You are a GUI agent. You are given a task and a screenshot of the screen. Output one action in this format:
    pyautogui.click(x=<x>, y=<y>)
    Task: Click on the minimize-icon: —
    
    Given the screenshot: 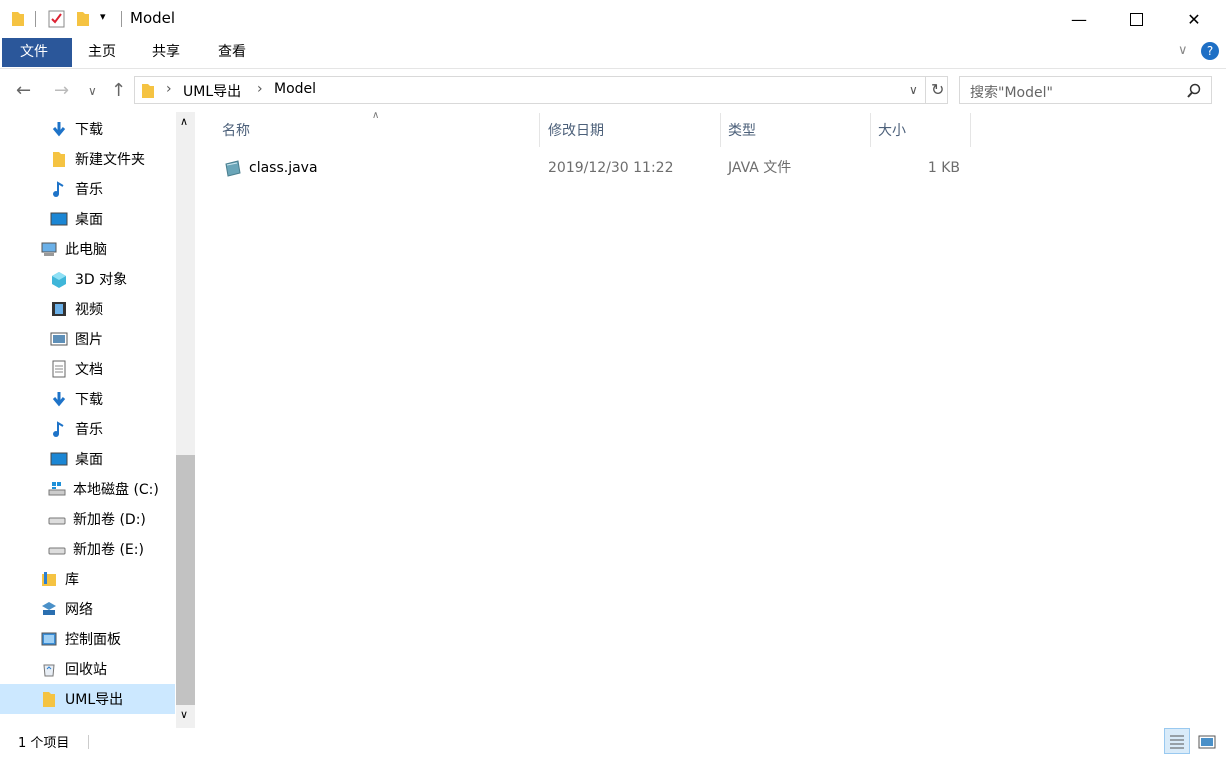 What is the action you would take?
    pyautogui.click(x=1079, y=19)
    